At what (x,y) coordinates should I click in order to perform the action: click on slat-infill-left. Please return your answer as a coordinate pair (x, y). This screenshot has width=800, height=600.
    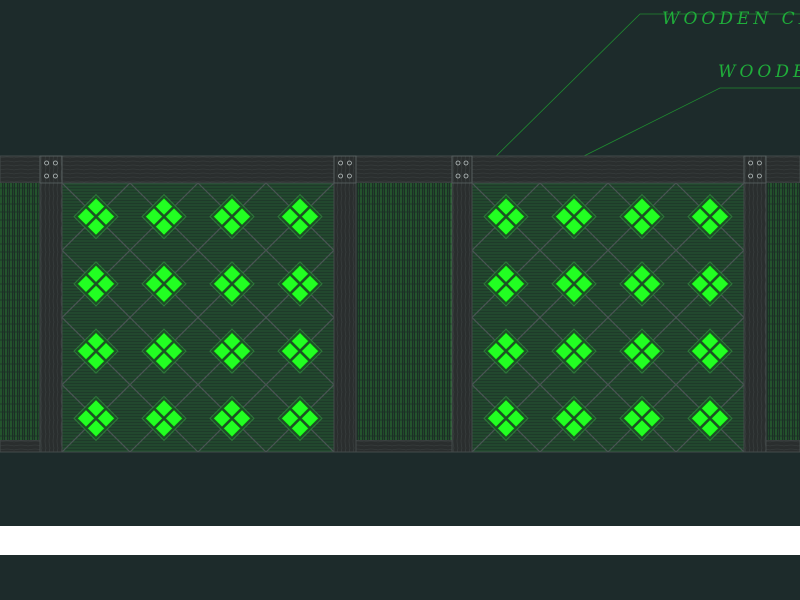
    Looking at the image, I should click on (20, 311).